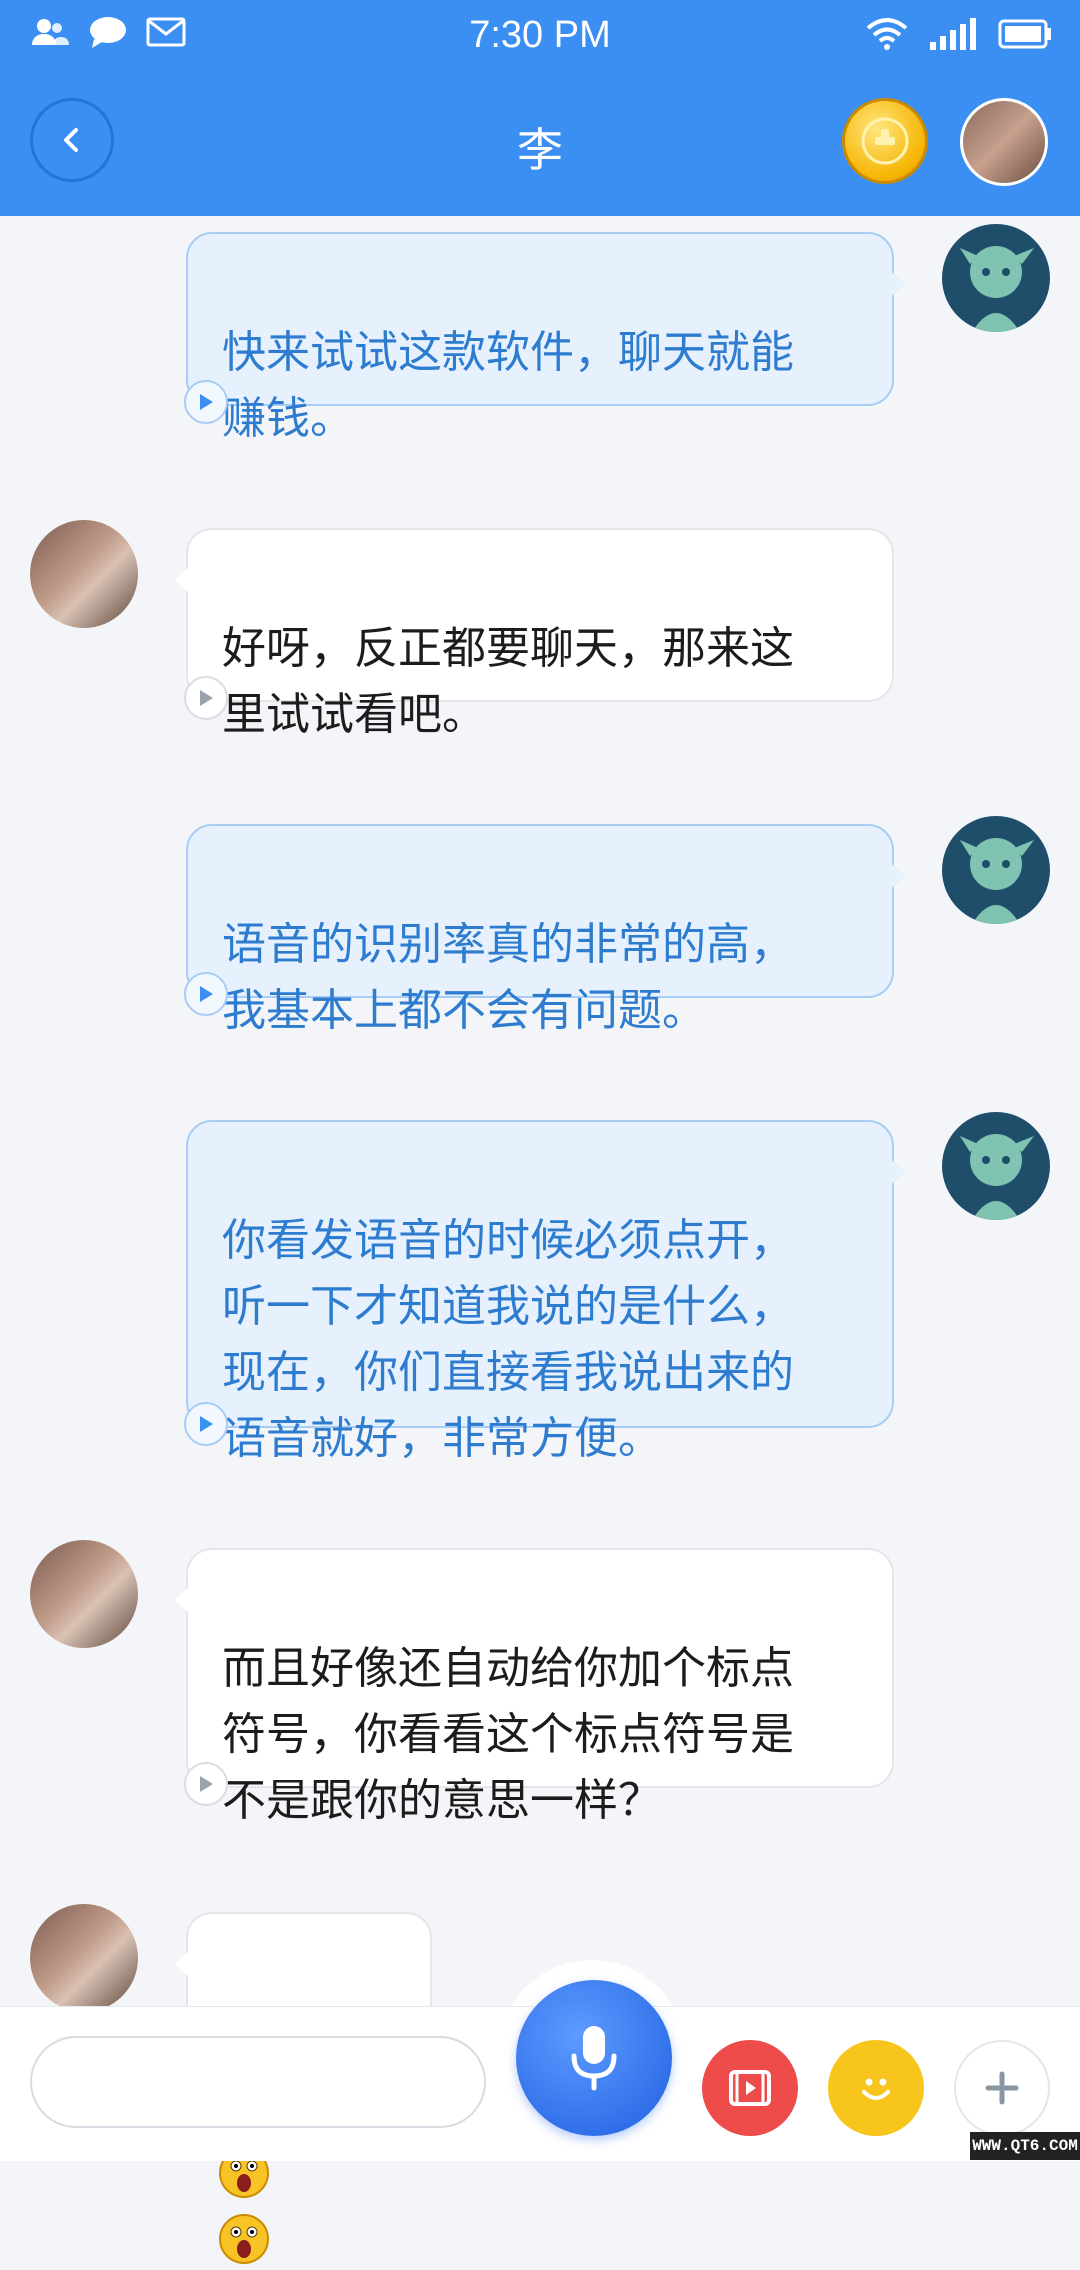  I want to click on message-bubble-incoming: 而且好像还自动给你加个标点 符号，你看看这个标点符号是 不是跟你的意思一样？, so click(534, 1687).